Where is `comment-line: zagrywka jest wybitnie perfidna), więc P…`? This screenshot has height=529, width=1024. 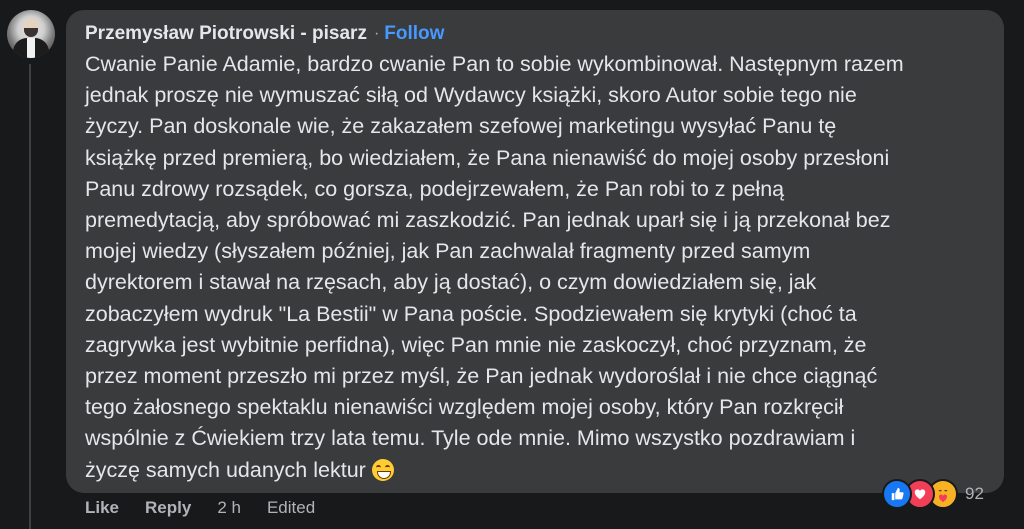
comment-line: zagrywka jest wybitnie perfidna), więc P… is located at coordinates (476, 344).